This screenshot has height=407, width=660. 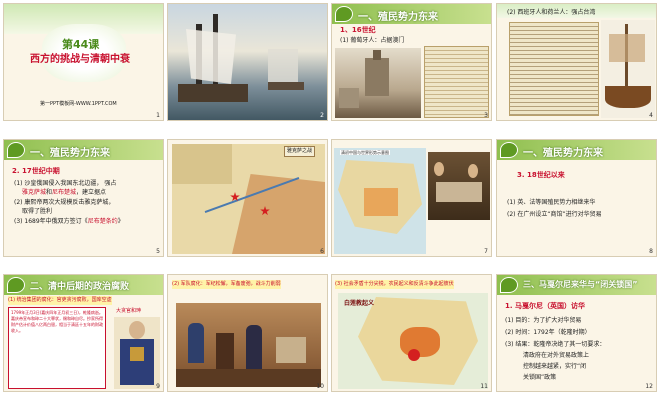 What do you see at coordinates (543, 320) in the screenshot?
I see `point-1: (1) 目的：为了扩大对华贸易` at bounding box center [543, 320].